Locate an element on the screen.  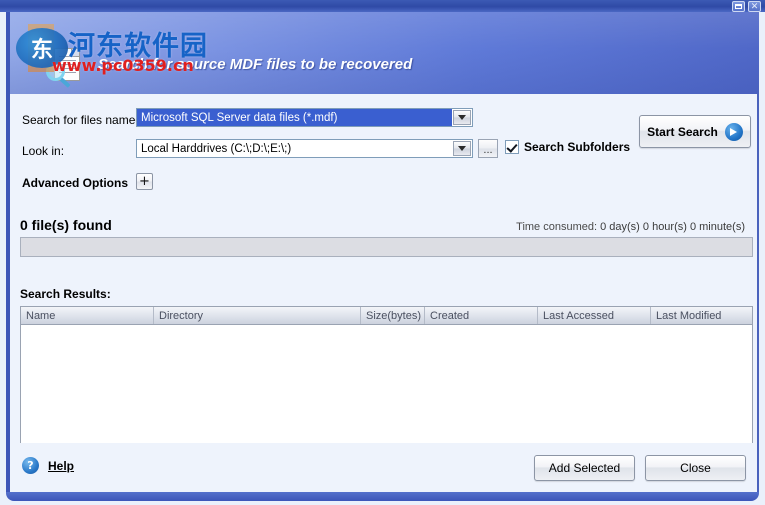
search-subfolders-checkbox is located at coordinates (512, 147).